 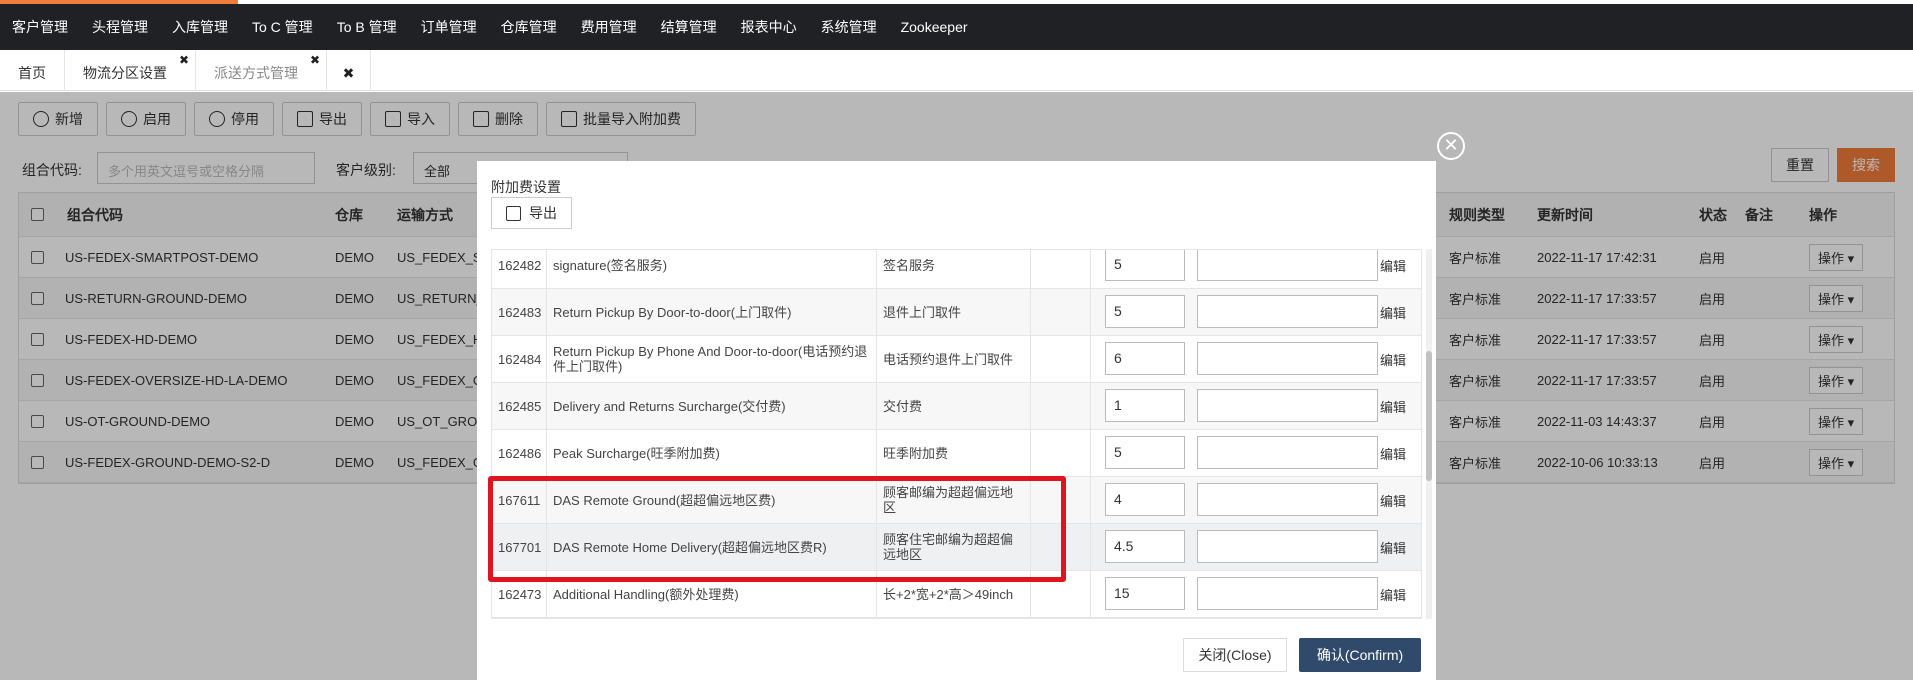 I want to click on surcharge-value-input: 6, so click(x=1145, y=358).